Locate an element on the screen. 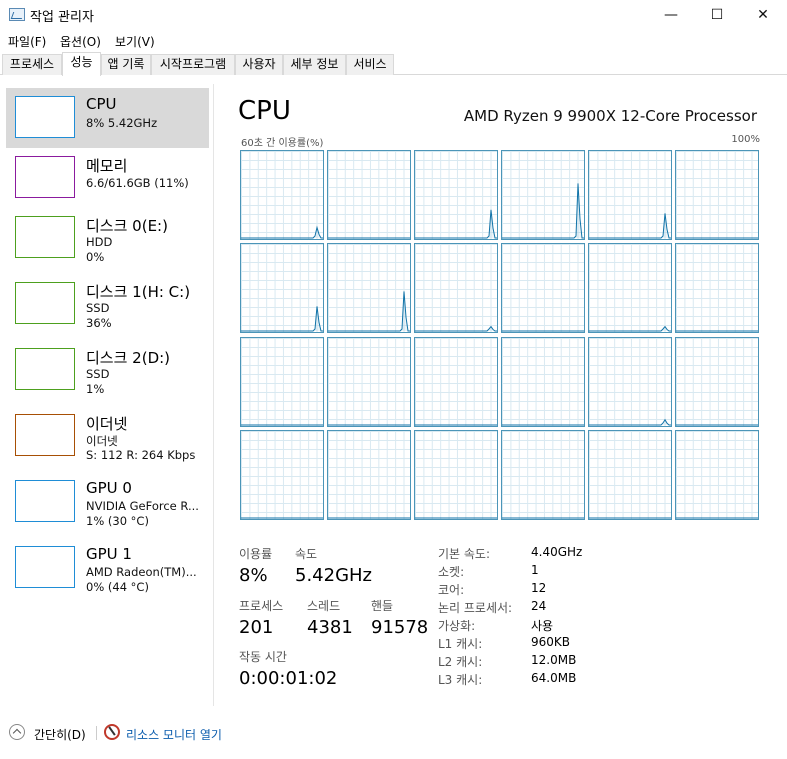 The height and width of the screenshot is (759, 787). handles-label: 핸들 is located at coordinates (382, 606).